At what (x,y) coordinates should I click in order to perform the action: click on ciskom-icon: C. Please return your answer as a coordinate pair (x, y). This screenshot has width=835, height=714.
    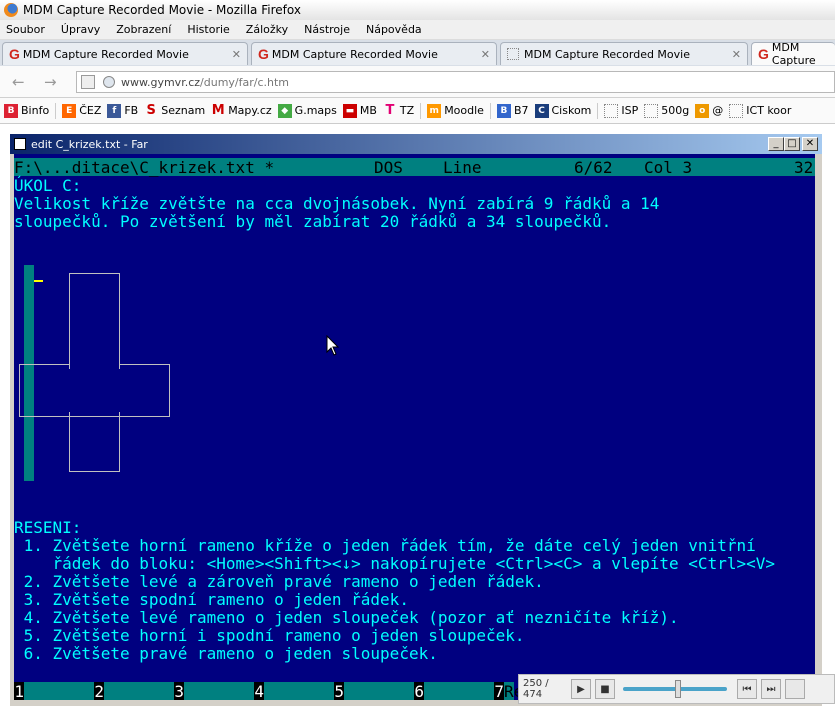
    Looking at the image, I should click on (541, 110).